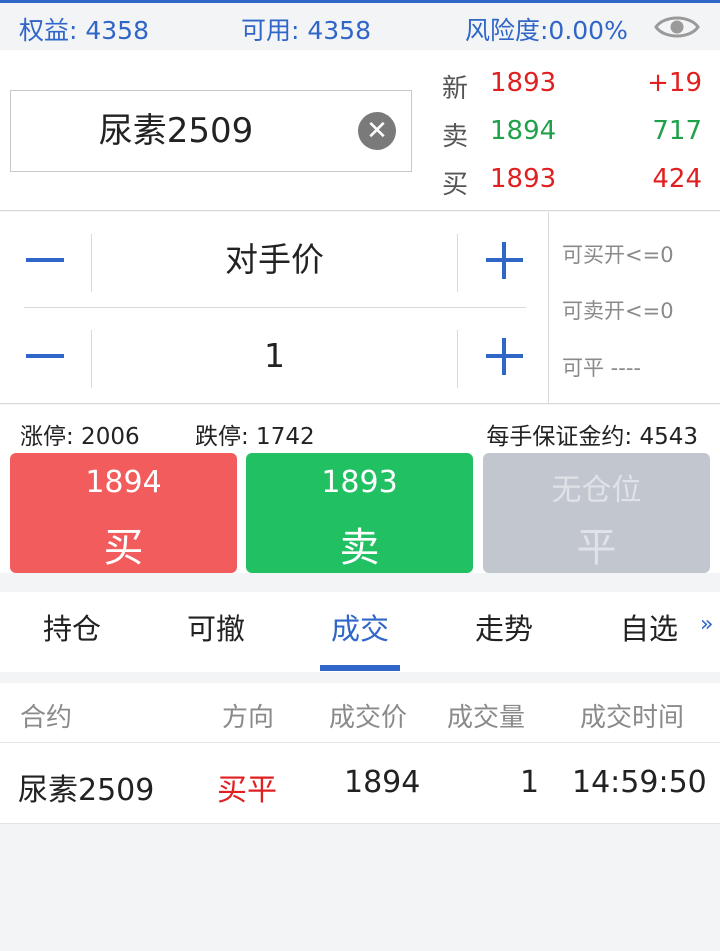 Image resolution: width=720 pixels, height=951 pixels. What do you see at coordinates (216, 627) in the screenshot?
I see `tab-cancellable: 可撤` at bounding box center [216, 627].